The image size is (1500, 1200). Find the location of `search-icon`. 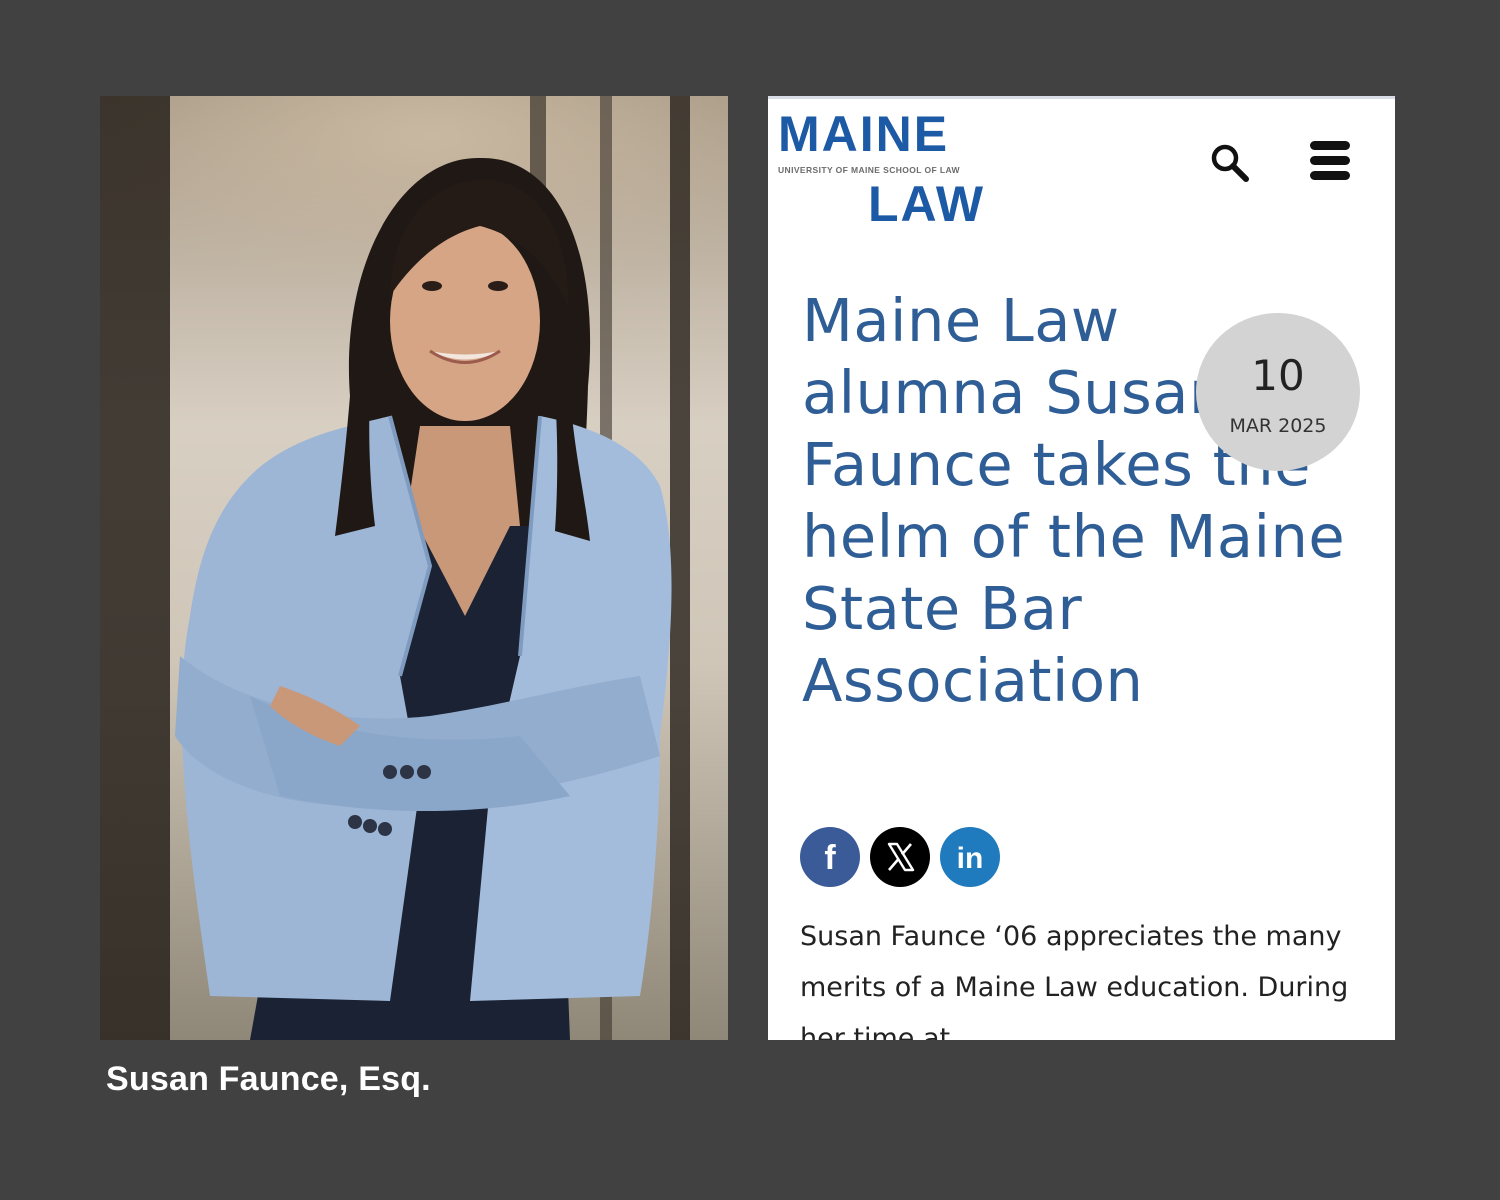

search-icon is located at coordinates (1230, 163).